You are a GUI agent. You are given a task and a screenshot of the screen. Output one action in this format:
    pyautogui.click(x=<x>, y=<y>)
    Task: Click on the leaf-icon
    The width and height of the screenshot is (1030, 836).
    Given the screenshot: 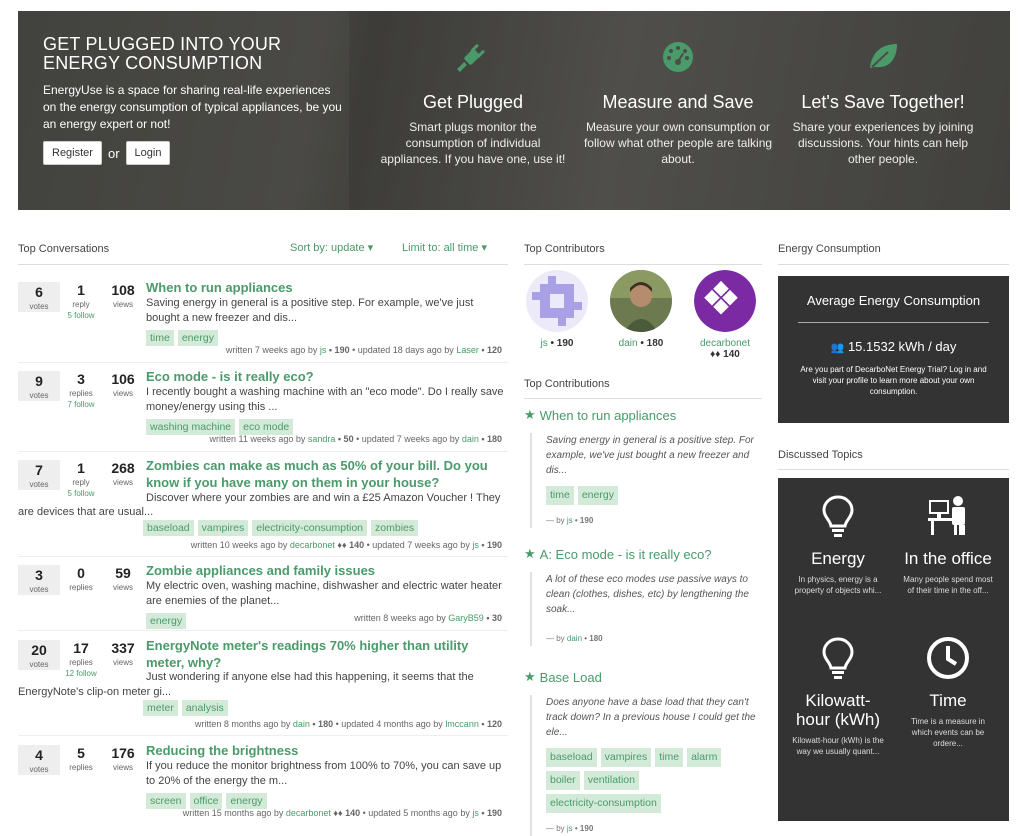 What is the action you would take?
    pyautogui.click(x=883, y=57)
    